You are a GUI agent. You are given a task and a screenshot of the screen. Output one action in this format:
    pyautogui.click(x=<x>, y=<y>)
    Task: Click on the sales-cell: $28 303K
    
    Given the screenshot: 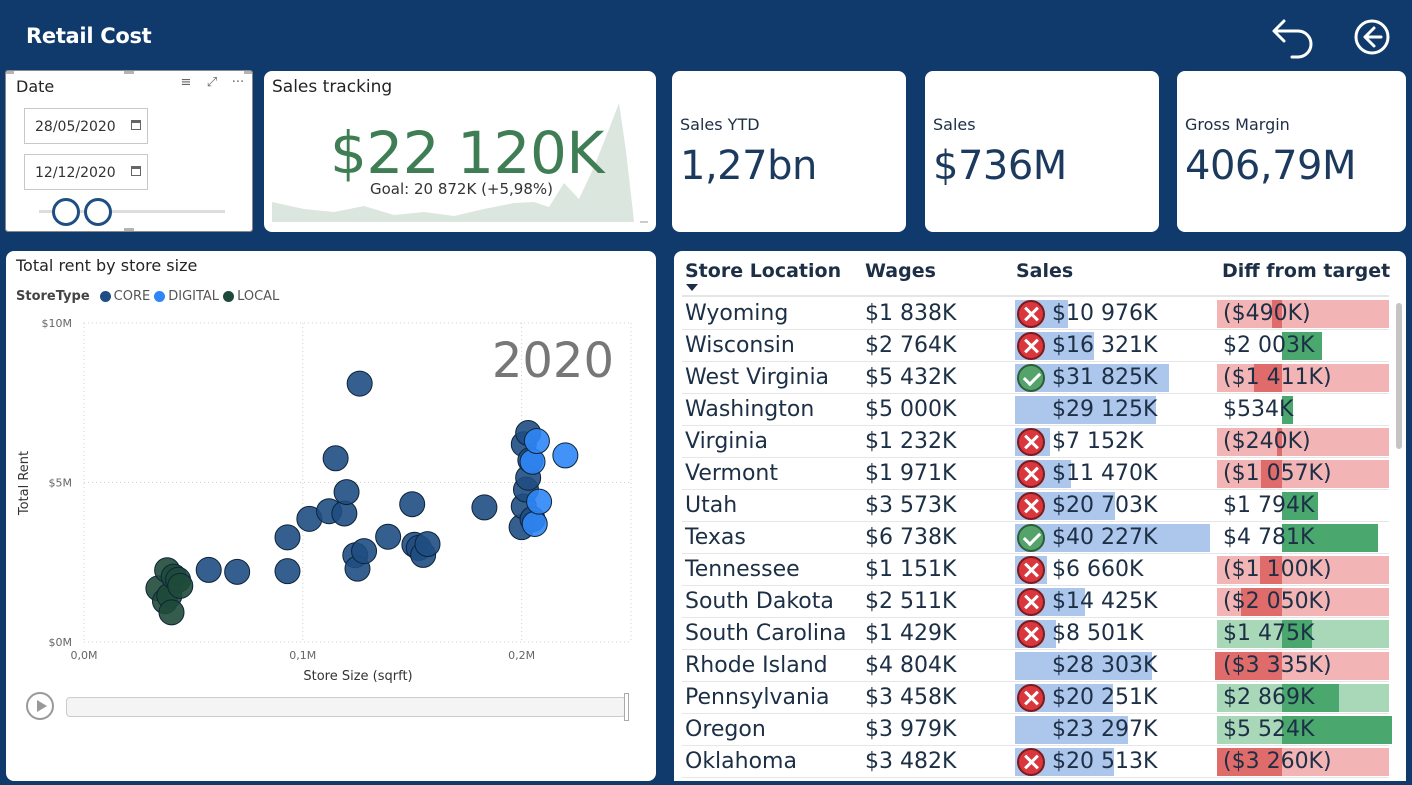 What is the action you would take?
    pyautogui.click(x=1105, y=665)
    